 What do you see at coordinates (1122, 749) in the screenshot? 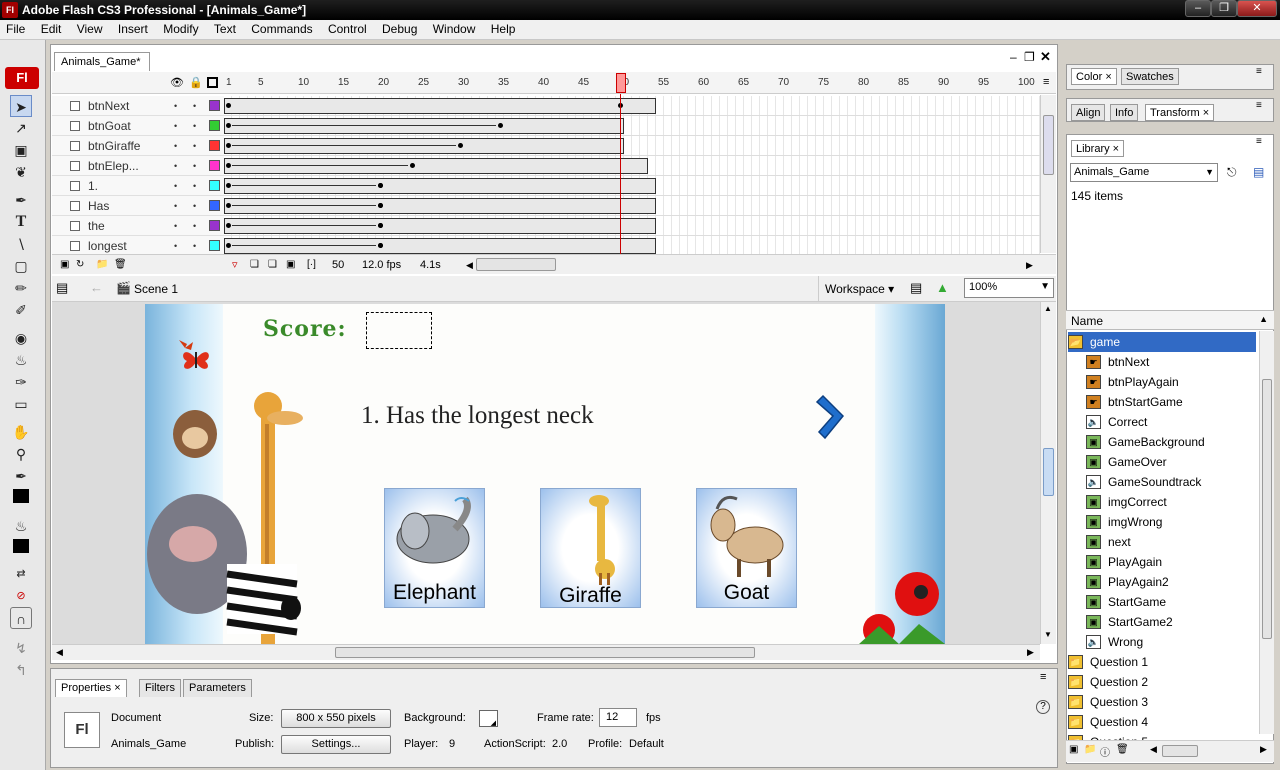
I see `delete-icon: 🗑` at bounding box center [1122, 749].